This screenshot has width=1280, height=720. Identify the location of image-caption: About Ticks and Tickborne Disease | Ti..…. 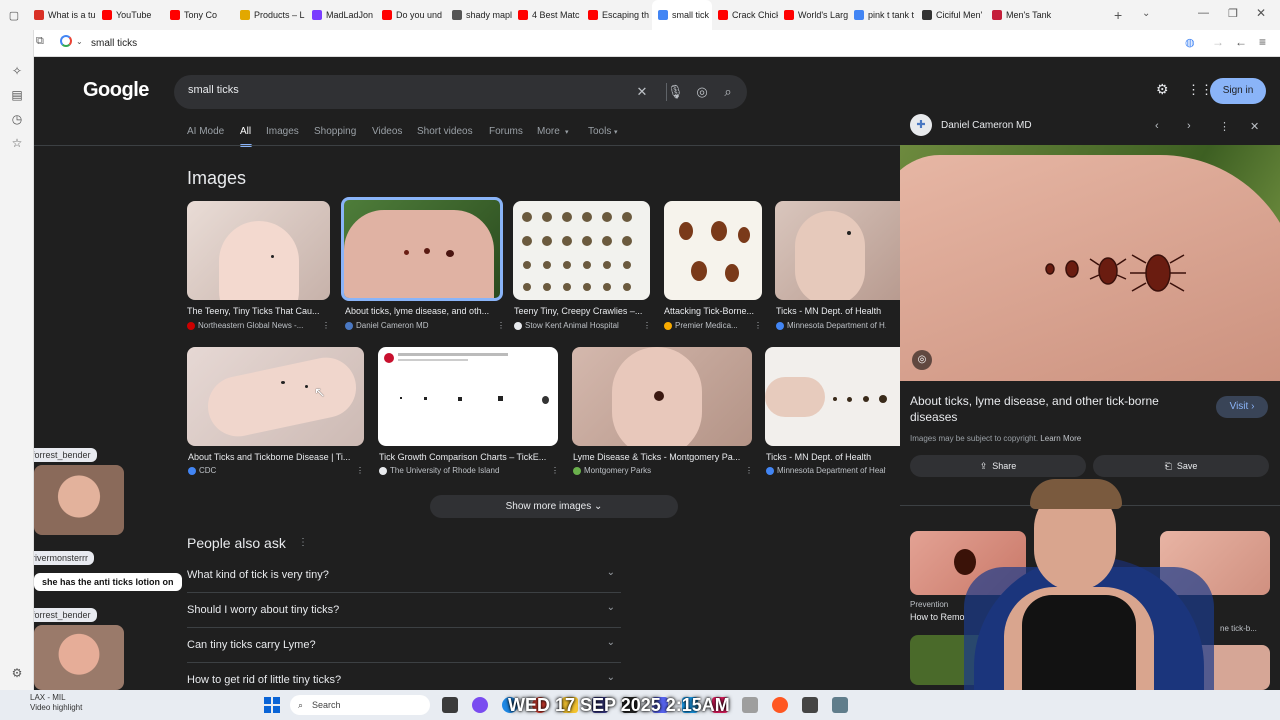
(276, 457).